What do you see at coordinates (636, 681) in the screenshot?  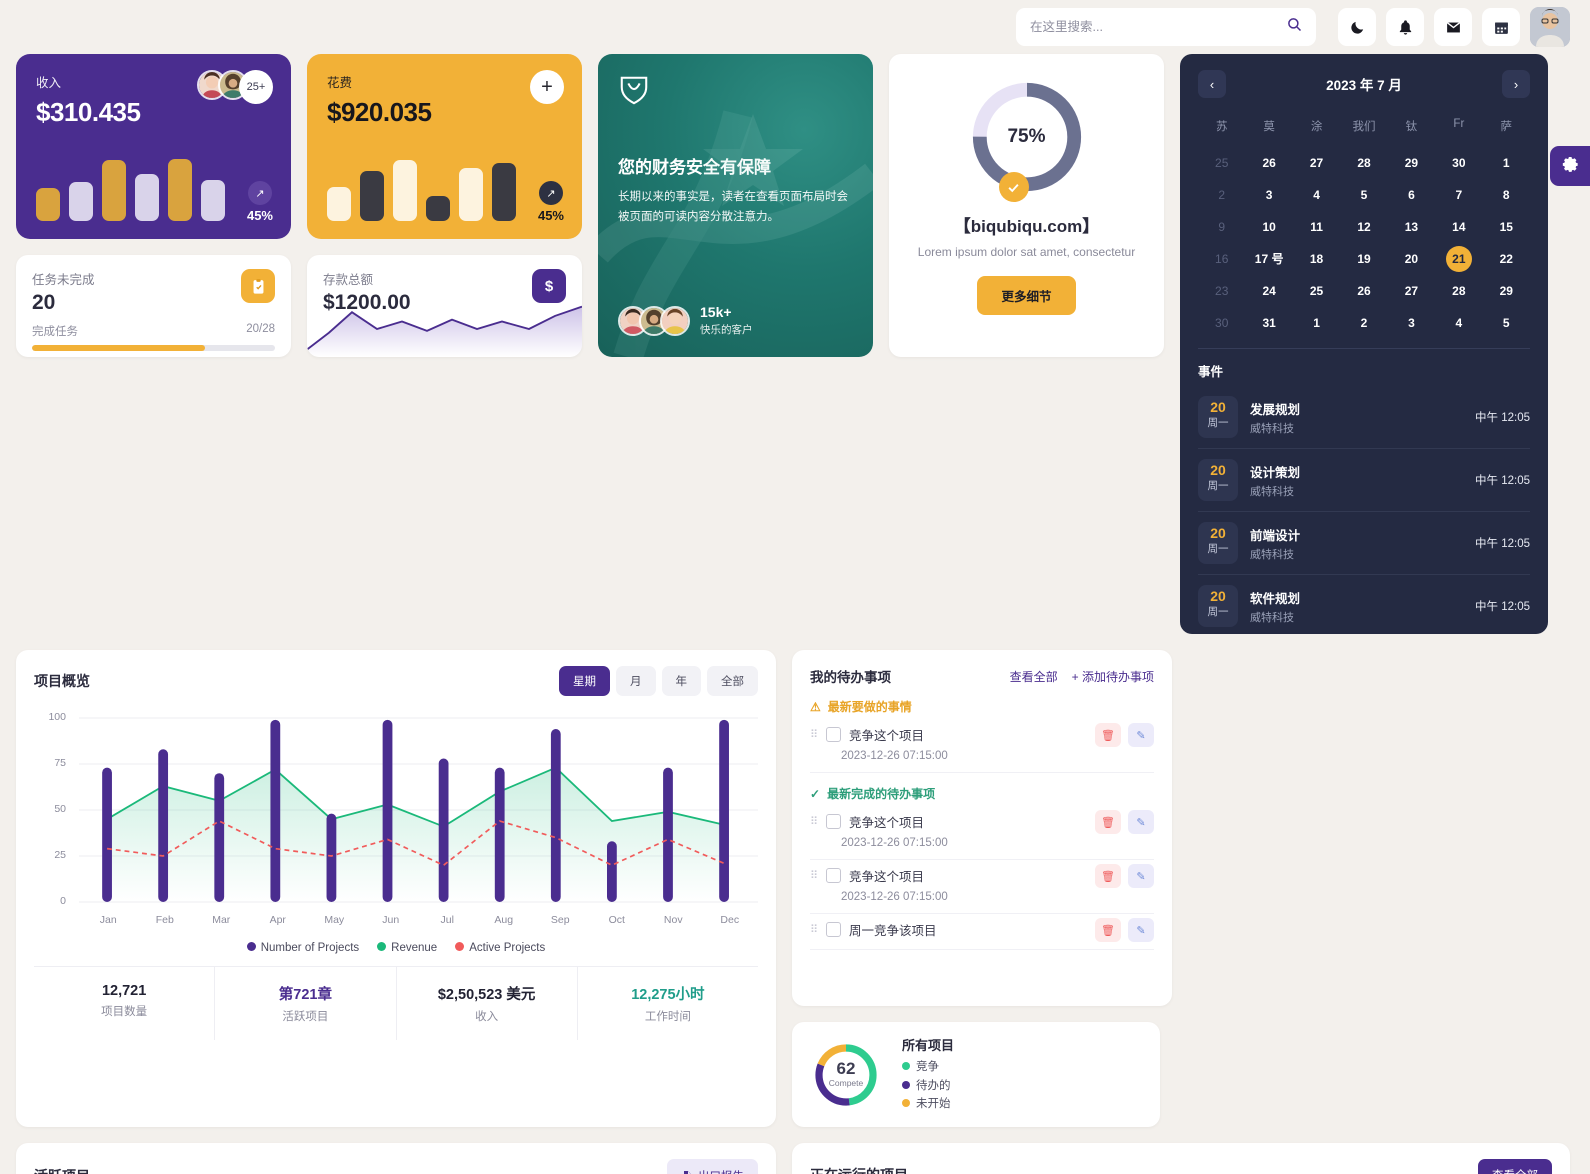 I see `chart-range-tab: 月` at bounding box center [636, 681].